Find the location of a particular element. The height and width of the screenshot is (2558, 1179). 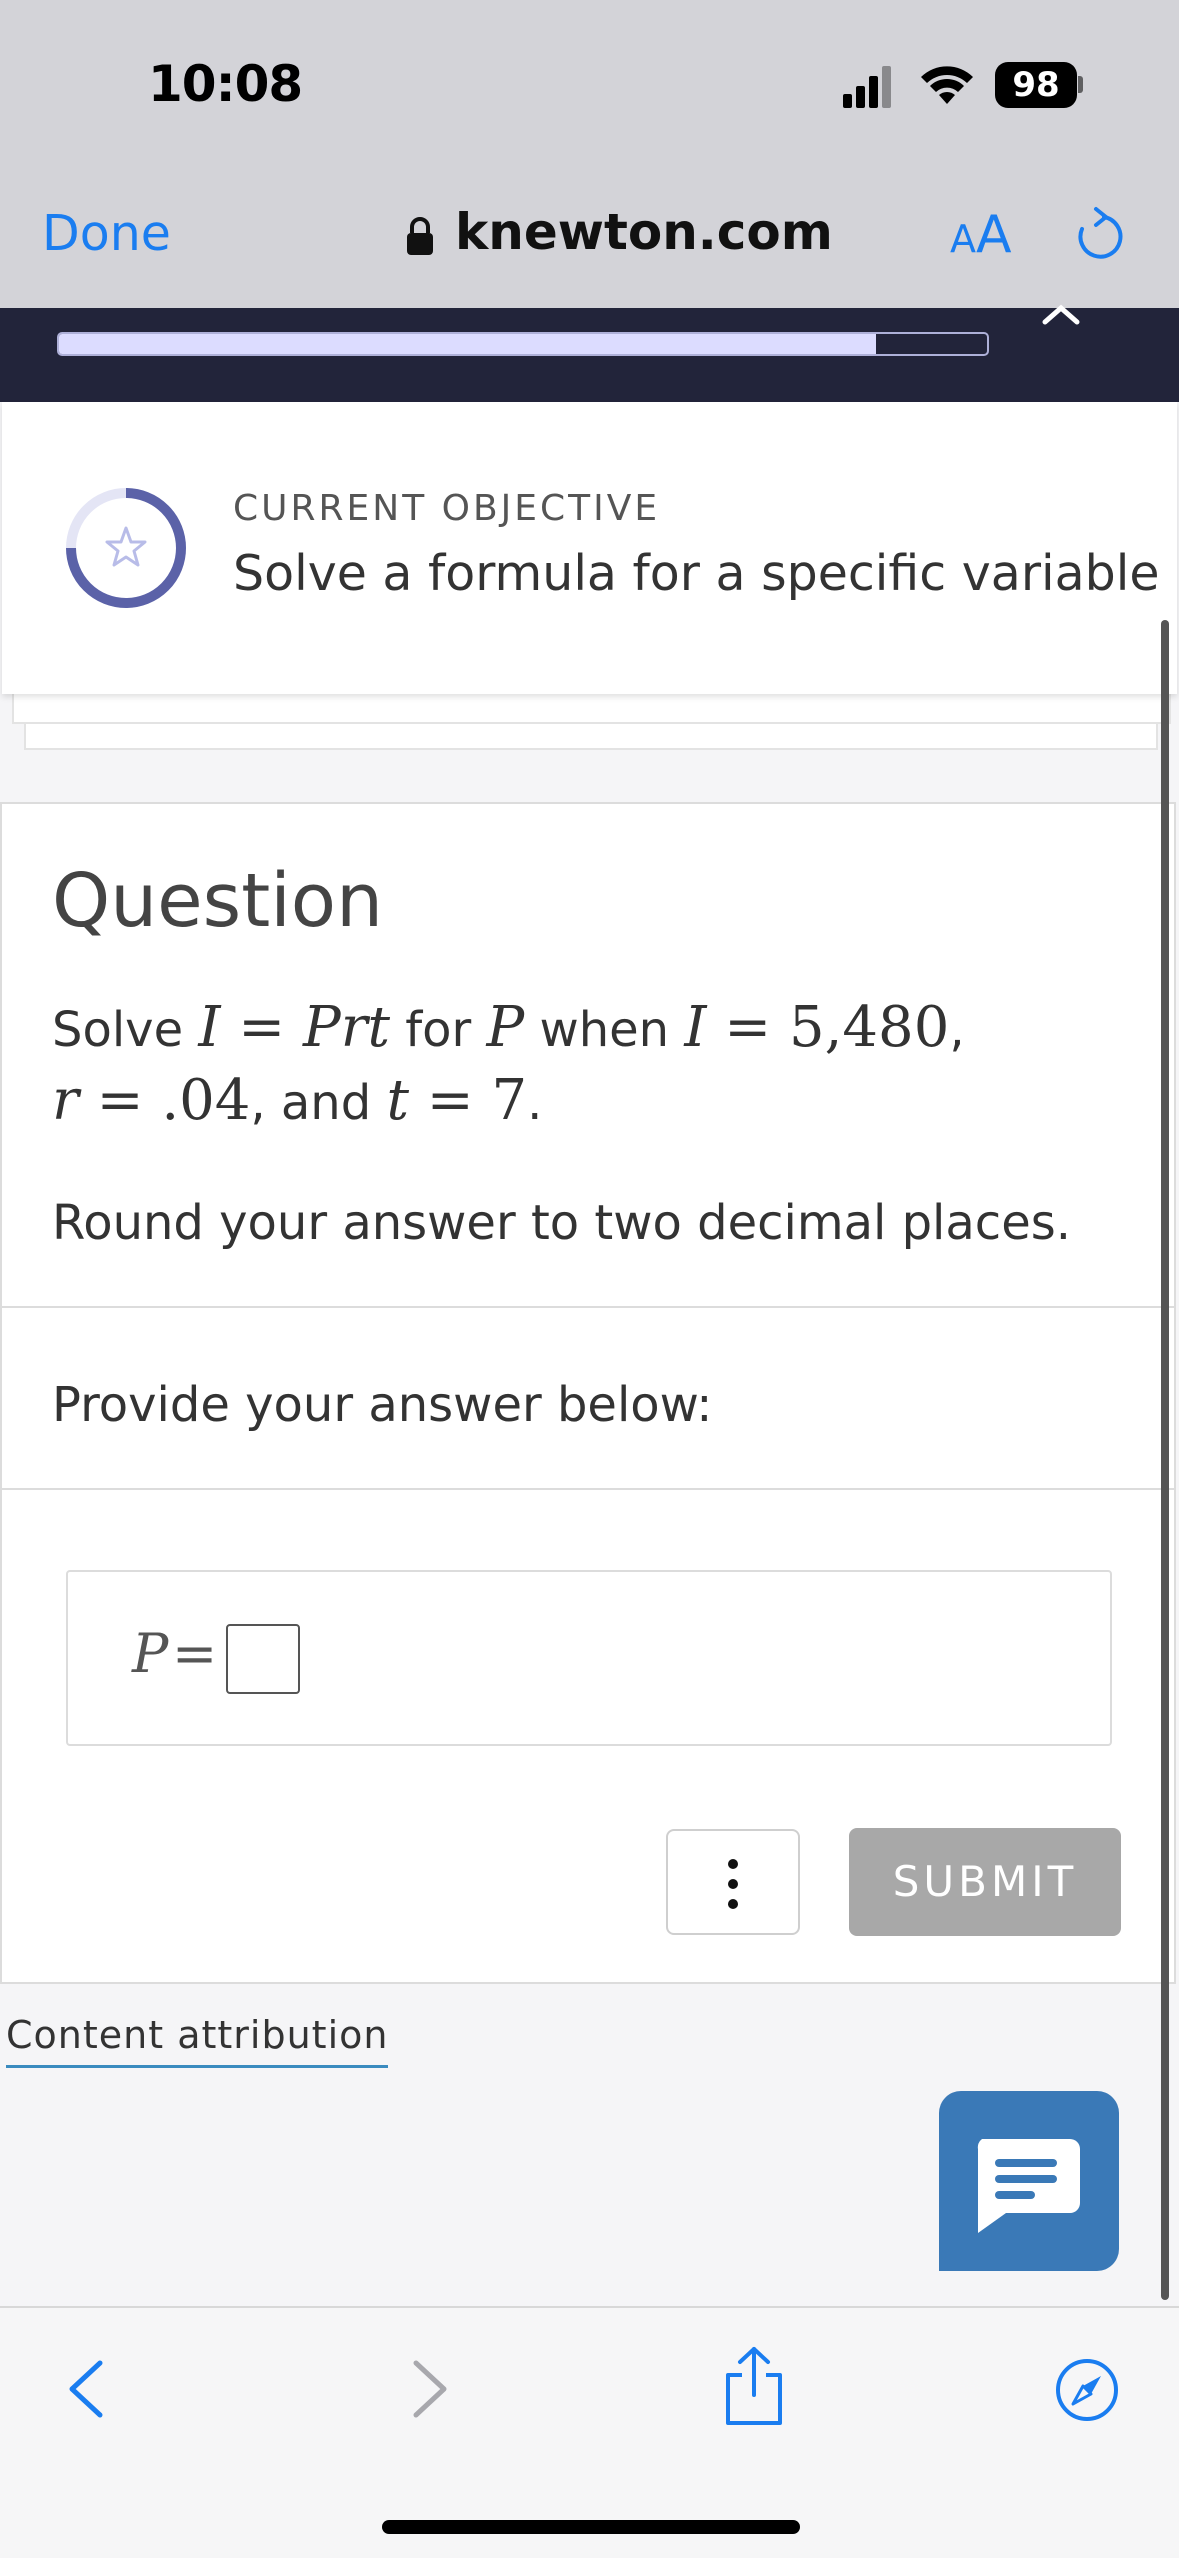

page-scrollbar is located at coordinates (1165, 1460).